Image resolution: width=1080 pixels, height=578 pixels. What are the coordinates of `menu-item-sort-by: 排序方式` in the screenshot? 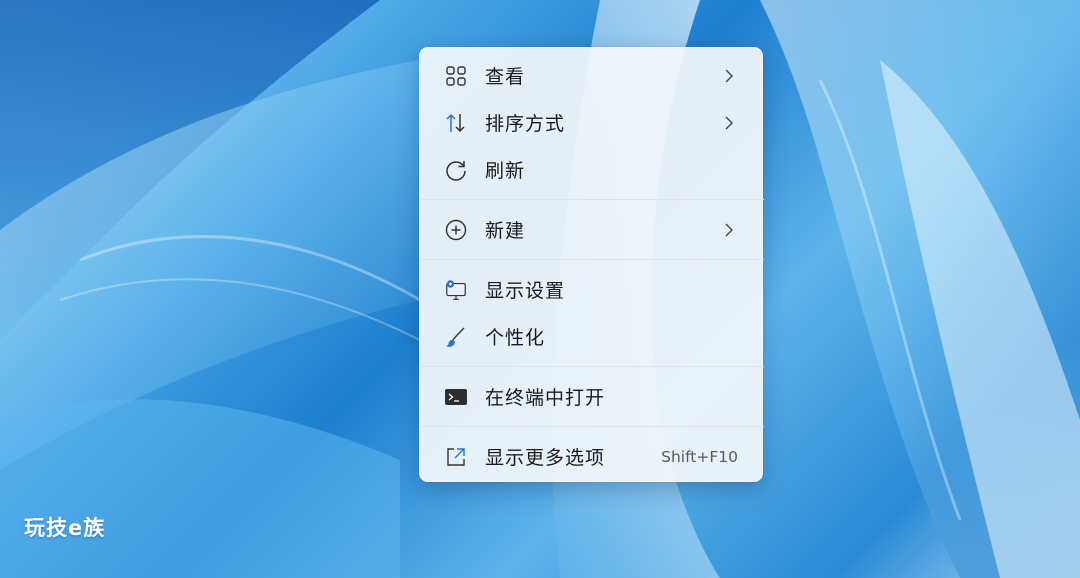 It's located at (591, 122).